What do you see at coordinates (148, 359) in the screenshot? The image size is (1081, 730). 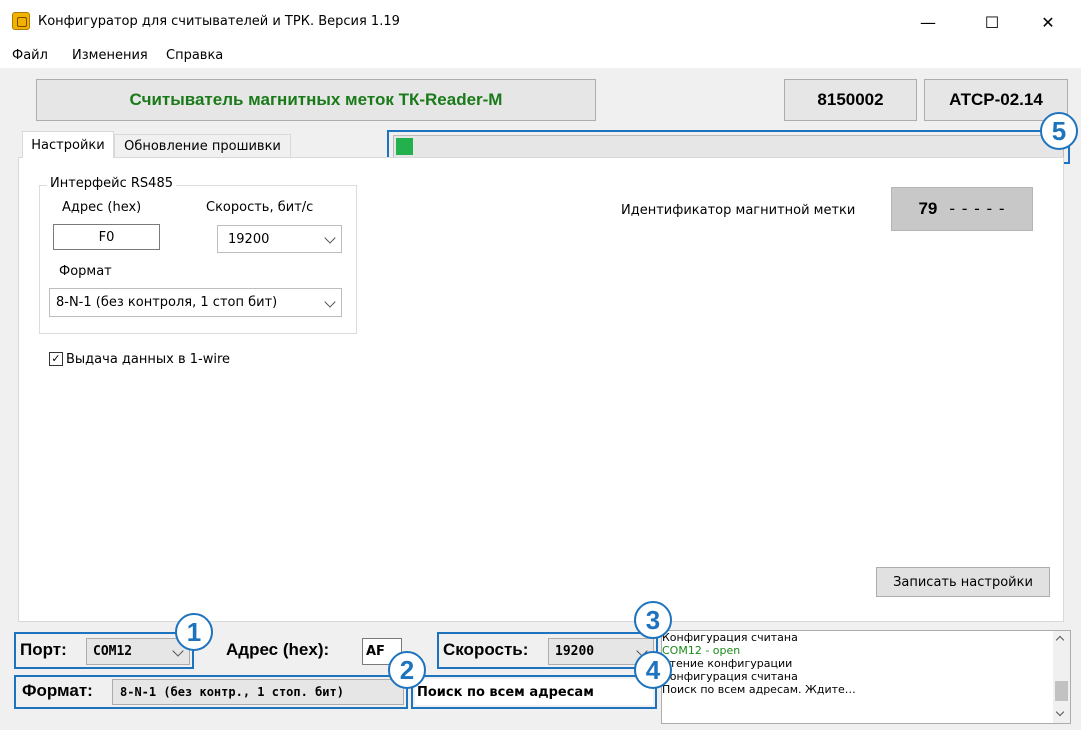 I see `onewire-label: Выдача данных в 1-wire` at bounding box center [148, 359].